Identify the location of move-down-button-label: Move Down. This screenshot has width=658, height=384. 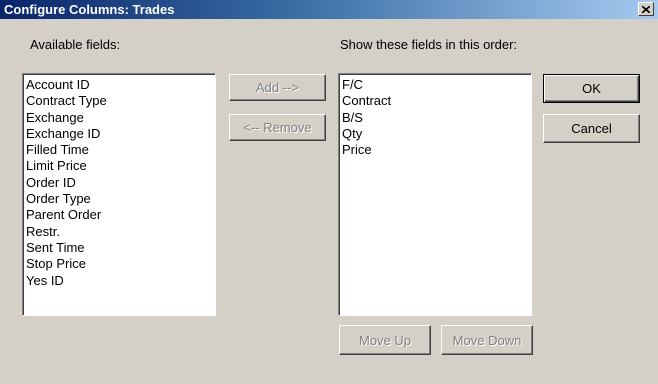
(487, 340).